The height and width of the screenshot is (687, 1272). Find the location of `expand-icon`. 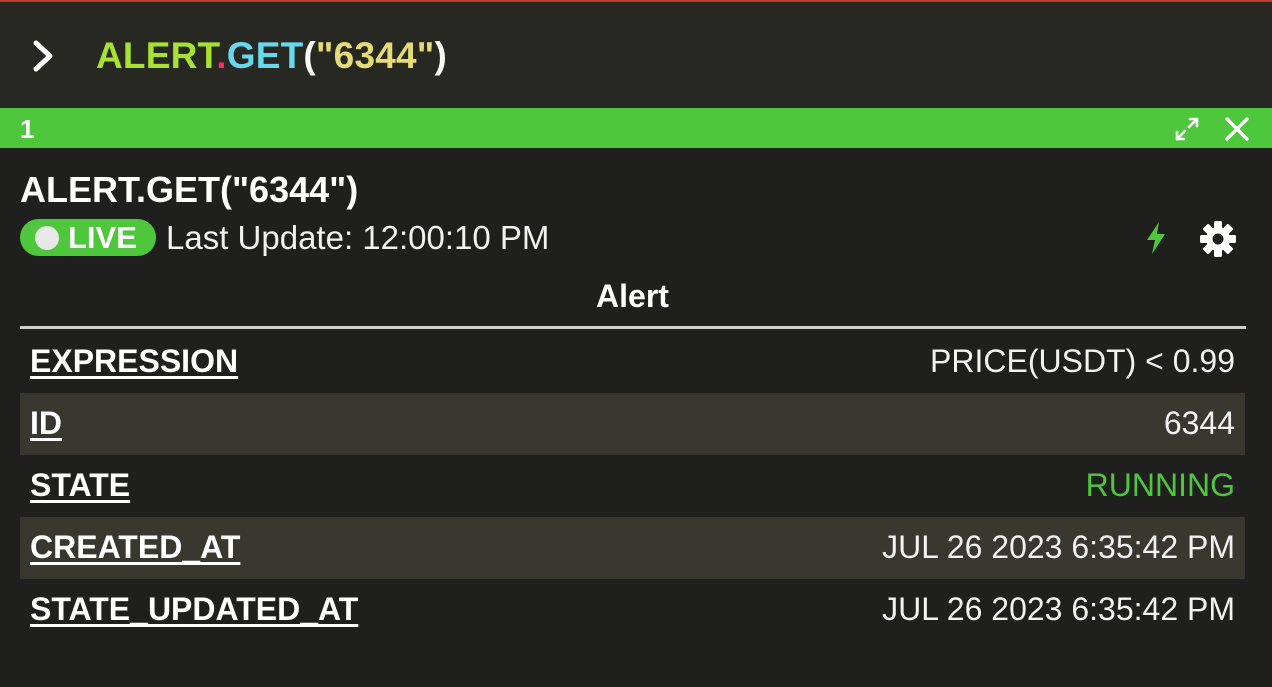

expand-icon is located at coordinates (1187, 129).